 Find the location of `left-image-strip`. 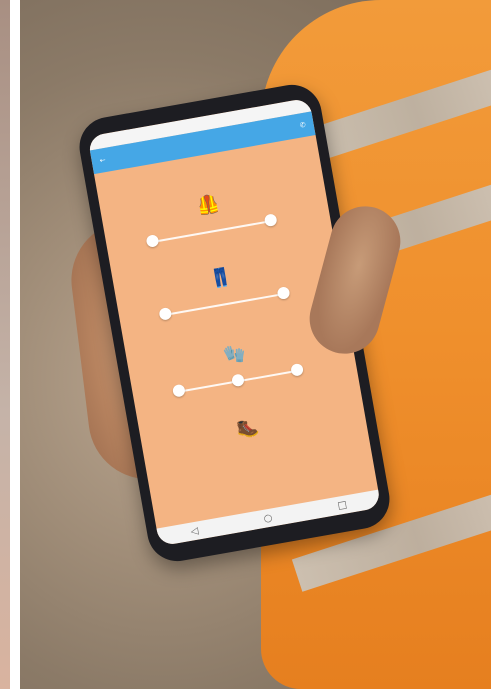

left-image-strip is located at coordinates (5, 344).